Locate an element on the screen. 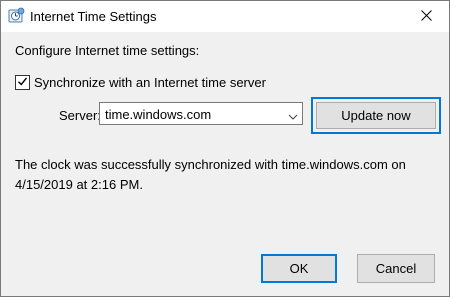  sync-checkbox is located at coordinates (22, 82).